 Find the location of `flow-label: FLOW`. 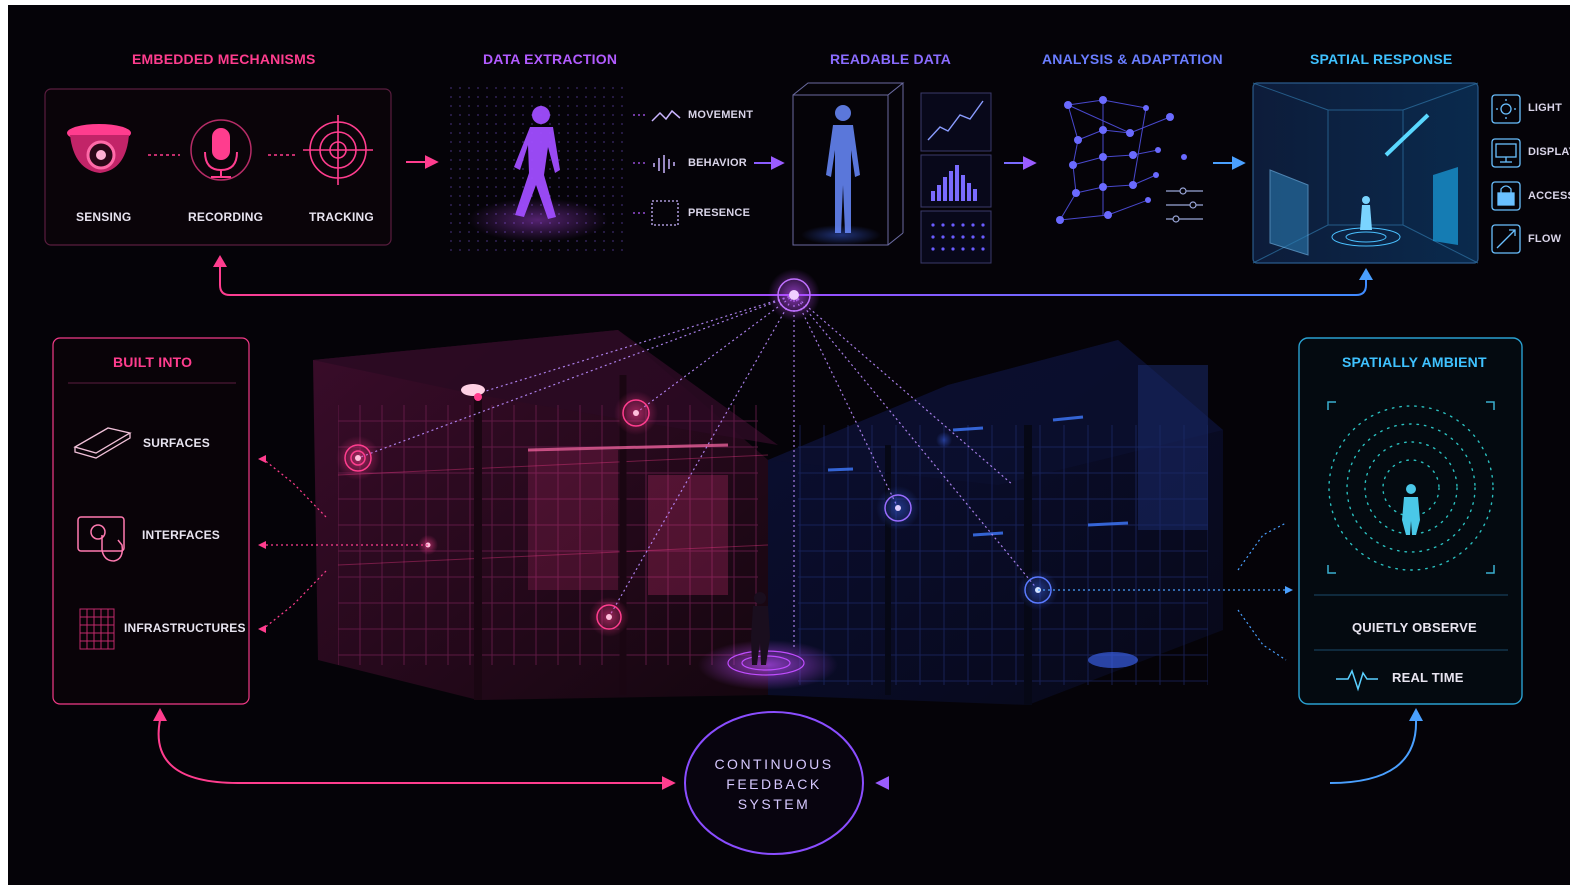

flow-label: FLOW is located at coordinates (1545, 239).